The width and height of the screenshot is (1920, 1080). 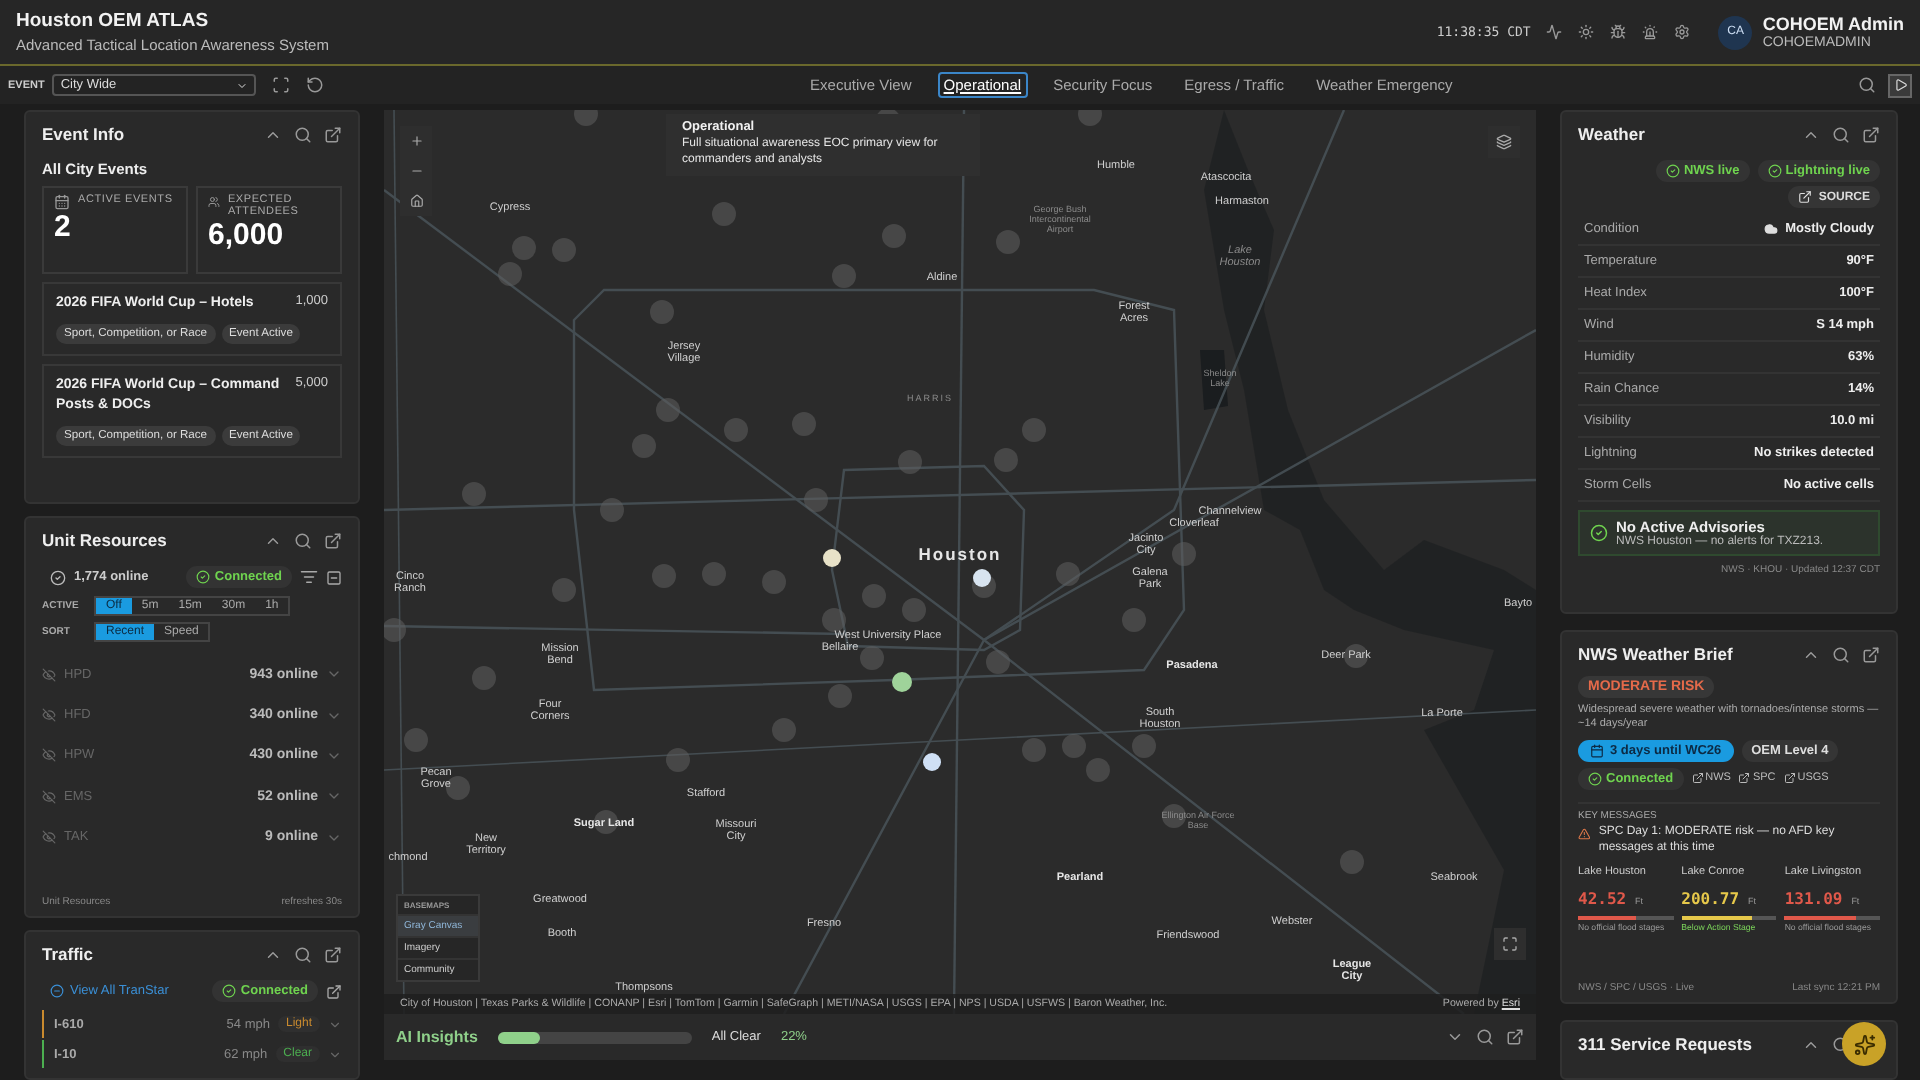 I want to click on sparkle-icon, so click(x=1864, y=1044).